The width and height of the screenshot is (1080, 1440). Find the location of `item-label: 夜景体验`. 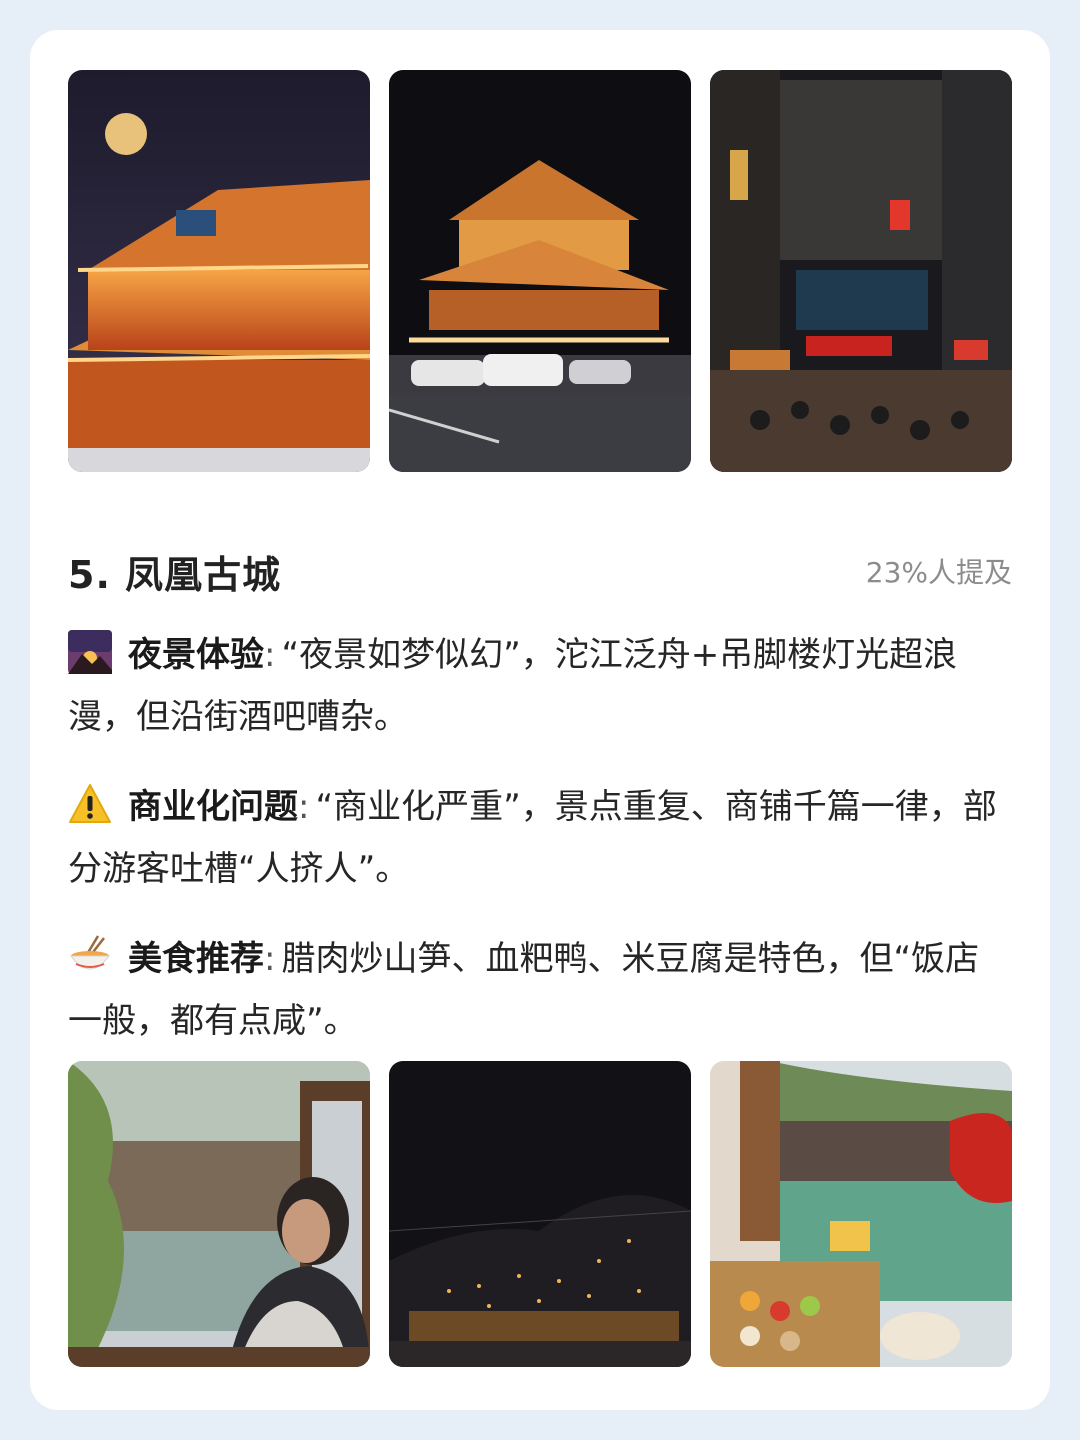

item-label: 夜景体验 is located at coordinates (196, 655).